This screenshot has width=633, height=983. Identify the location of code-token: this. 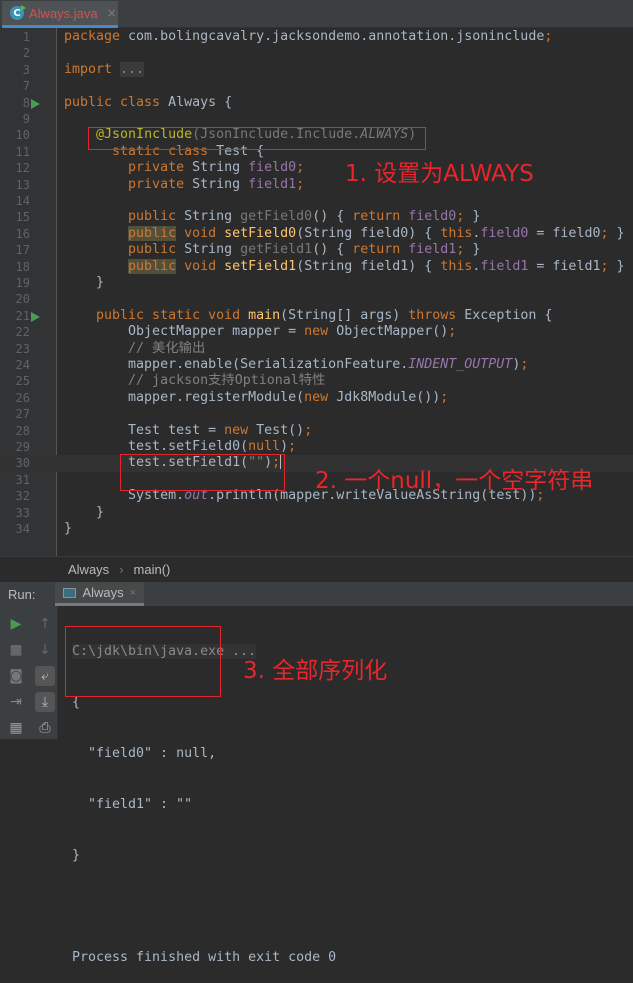
(456, 266).